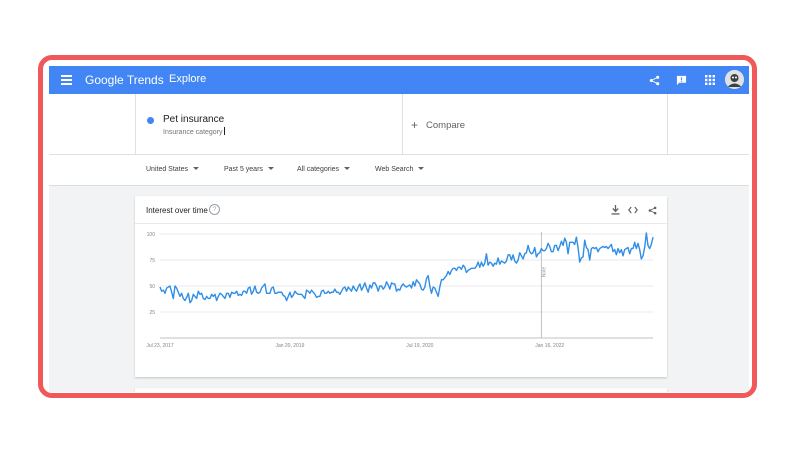 Image resolution: width=800 pixels, height=450 pixels. Describe the element at coordinates (243, 169) in the screenshot. I see `time-filter-label: Past 5 years` at that location.